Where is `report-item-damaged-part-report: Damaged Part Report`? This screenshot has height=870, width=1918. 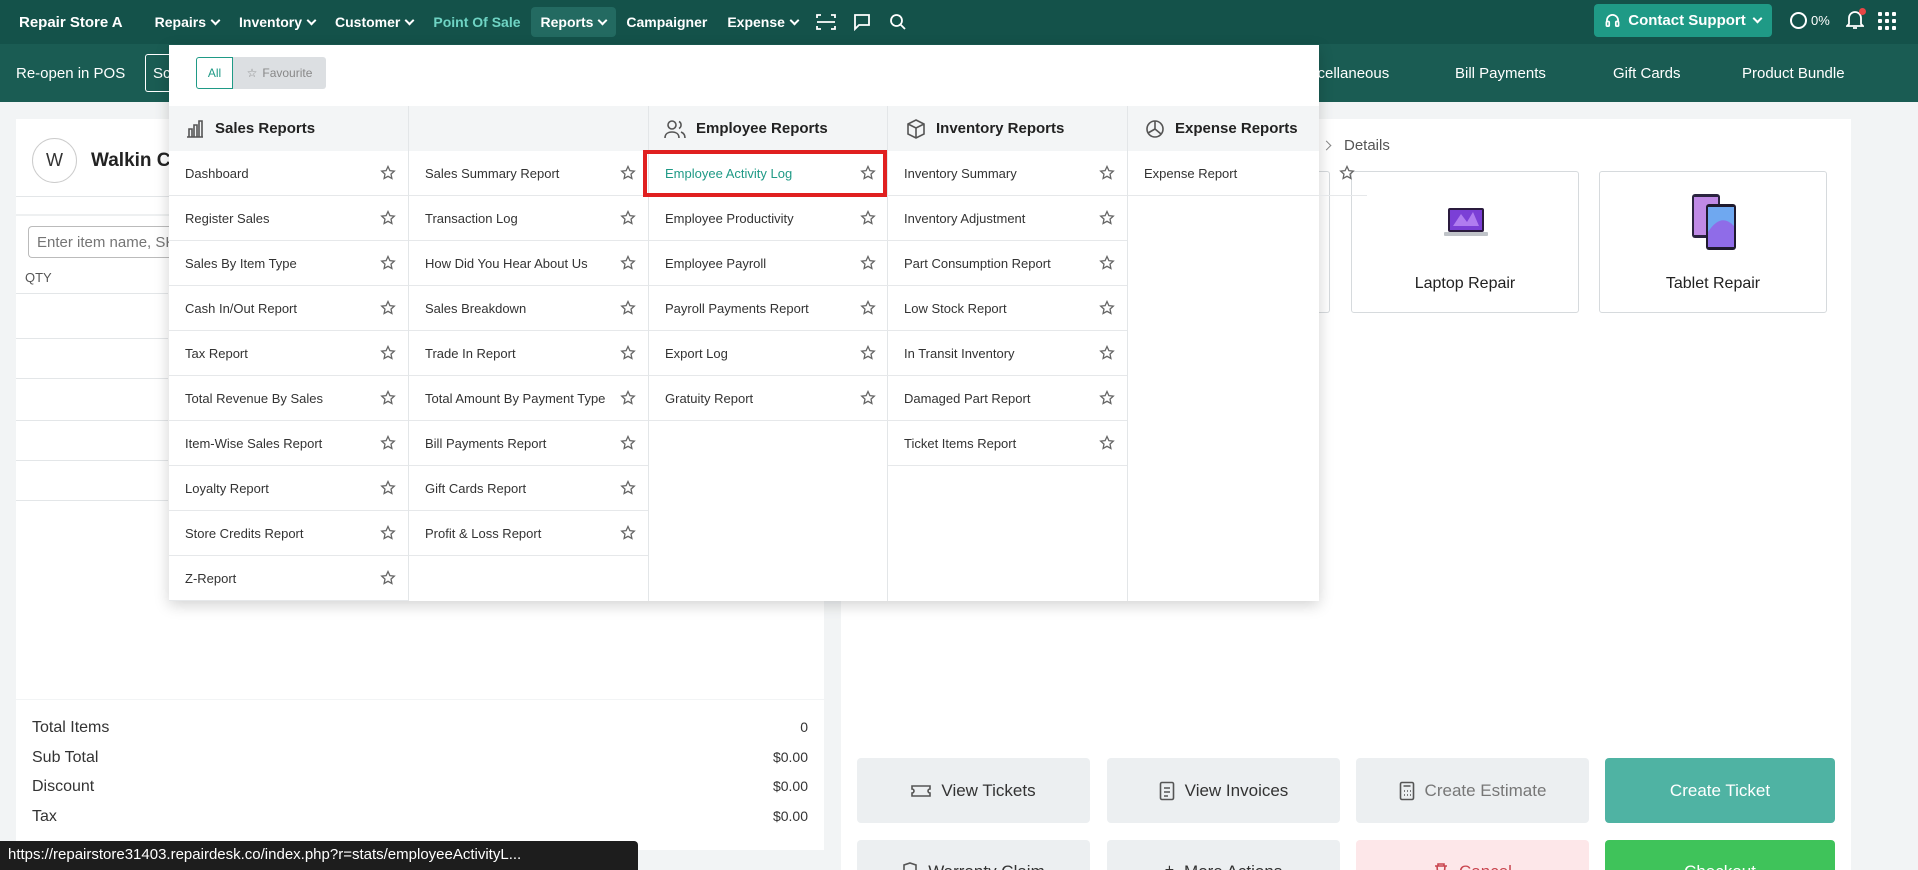
report-item-damaged-part-report: Damaged Part Report is located at coordinates (1007, 398).